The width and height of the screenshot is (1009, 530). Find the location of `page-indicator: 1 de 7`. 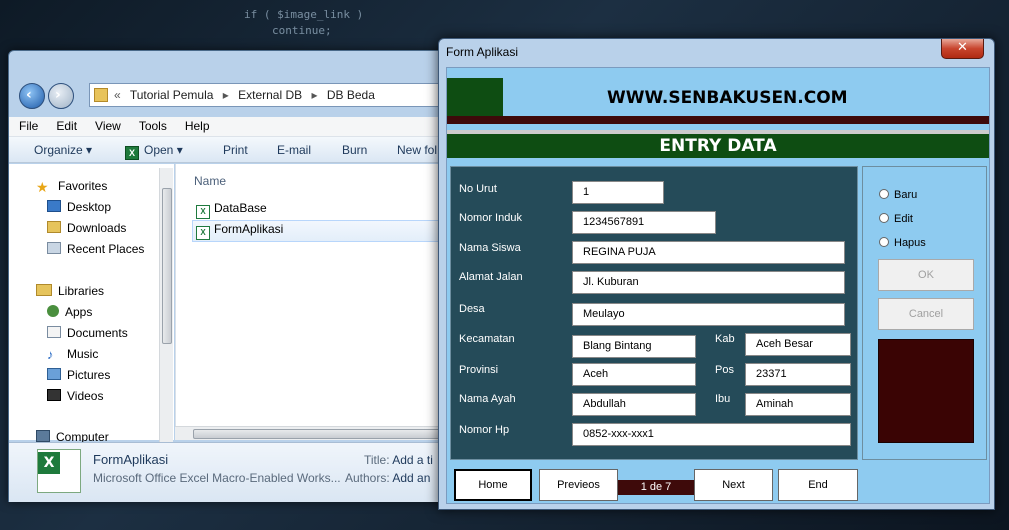

page-indicator: 1 de 7 is located at coordinates (656, 487).